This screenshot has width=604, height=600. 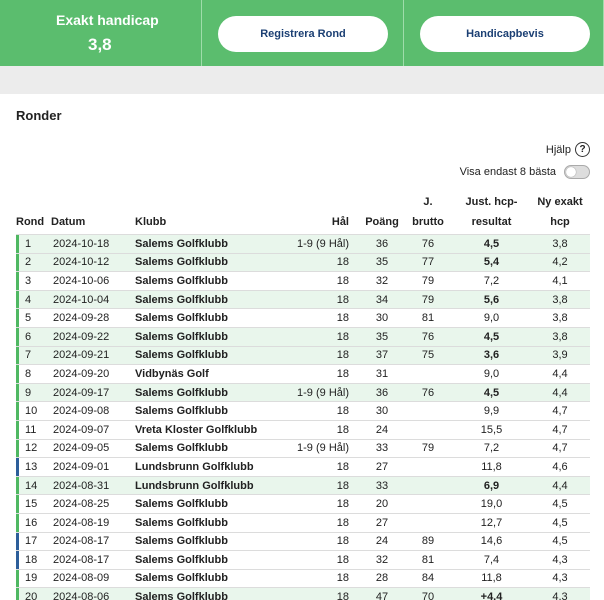 I want to click on row-rond: 11, so click(x=33, y=429).